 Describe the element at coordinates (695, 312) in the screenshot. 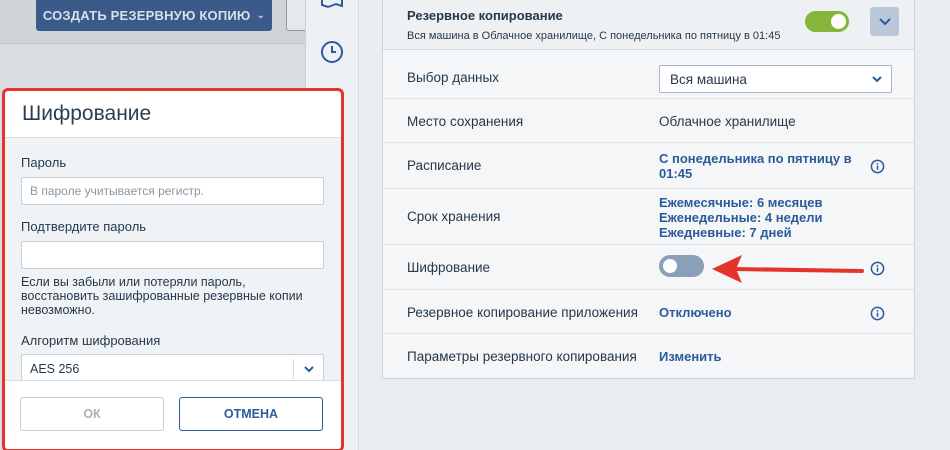

I see `app-backup-link: Отключено` at that location.